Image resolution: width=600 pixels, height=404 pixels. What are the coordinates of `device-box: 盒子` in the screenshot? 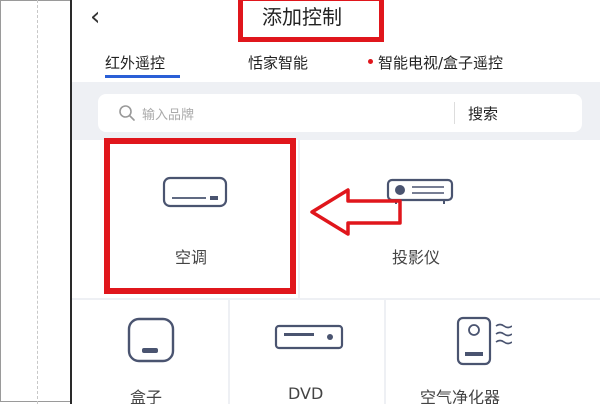 It's located at (150, 352).